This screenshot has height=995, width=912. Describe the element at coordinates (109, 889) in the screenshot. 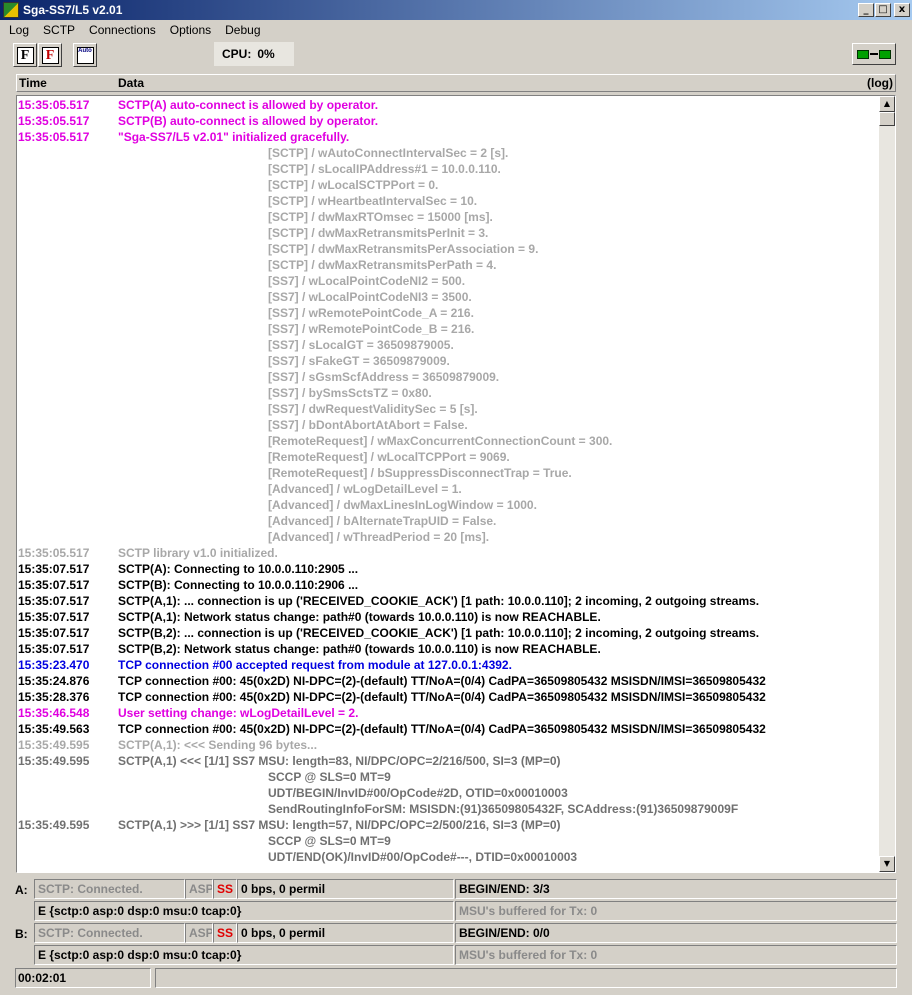

I see `link-a-sctp-status: SCTP: Connected.` at that location.